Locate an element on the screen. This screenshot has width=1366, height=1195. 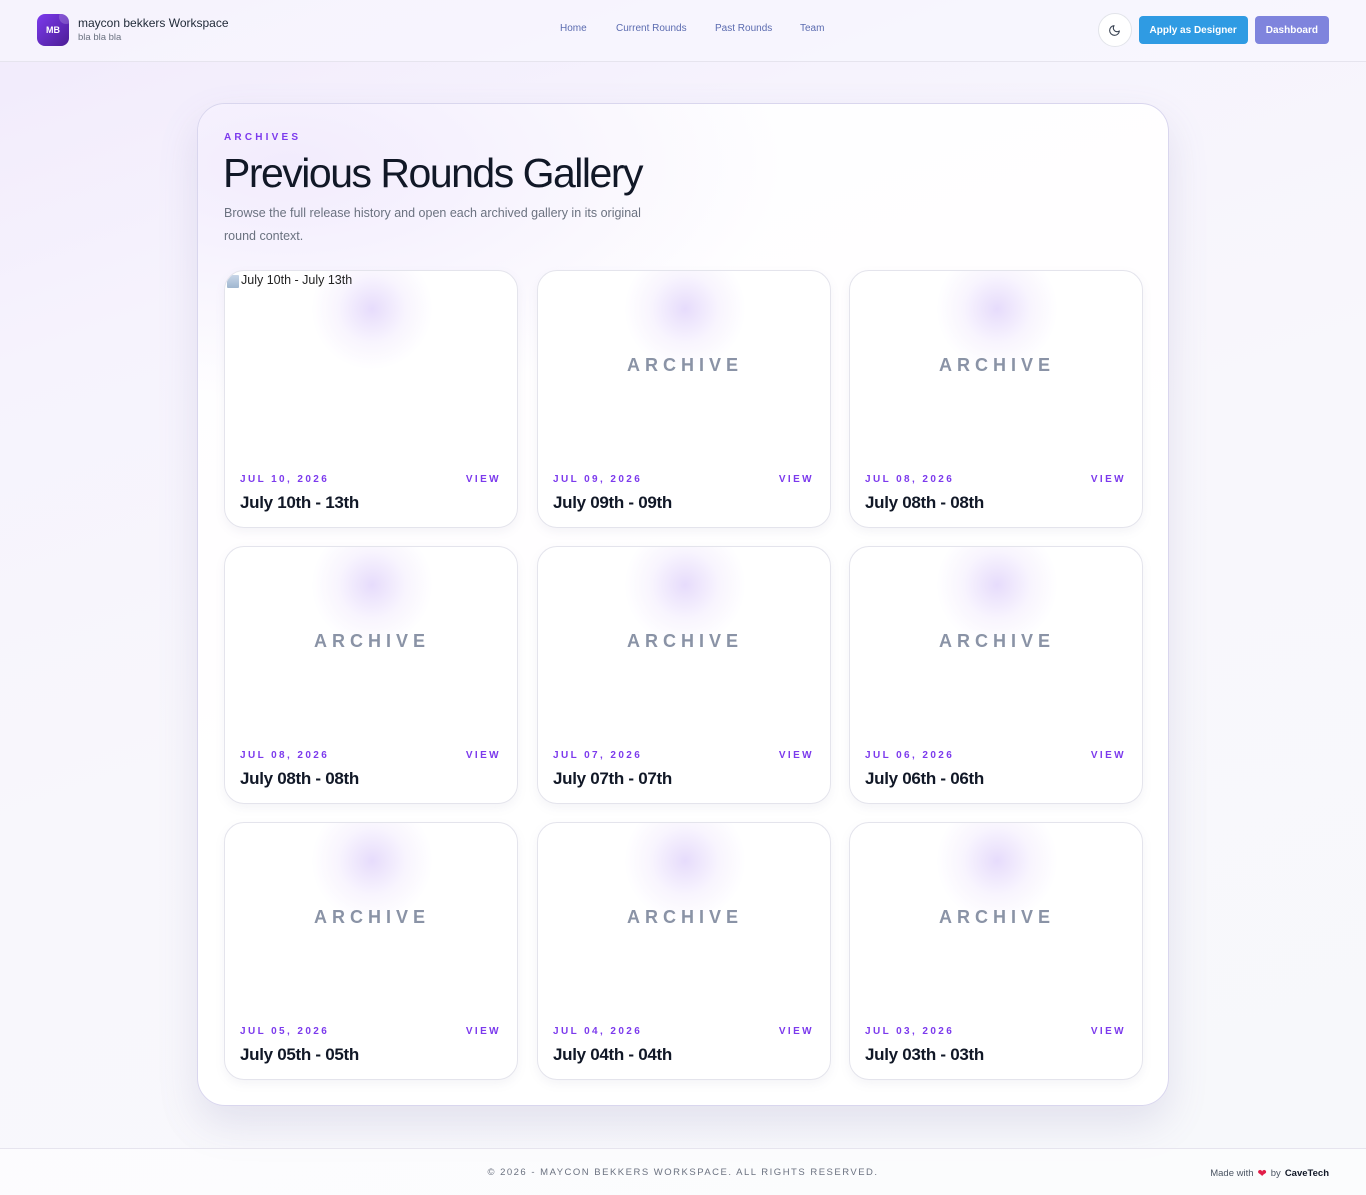
by-text: by is located at coordinates (1275, 1173).